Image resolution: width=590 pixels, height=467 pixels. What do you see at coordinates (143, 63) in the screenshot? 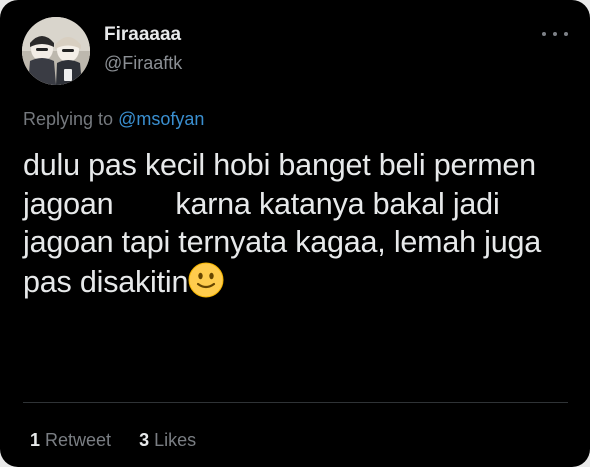
I see `user-handle: @Firaaftk` at bounding box center [143, 63].